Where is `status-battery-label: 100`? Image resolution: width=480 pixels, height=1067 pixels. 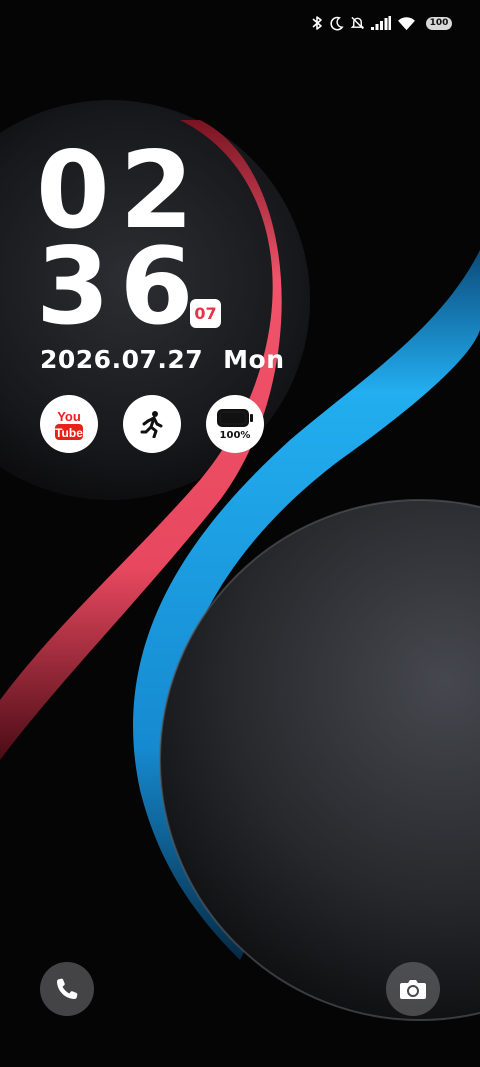 status-battery-label: 100 is located at coordinates (439, 23).